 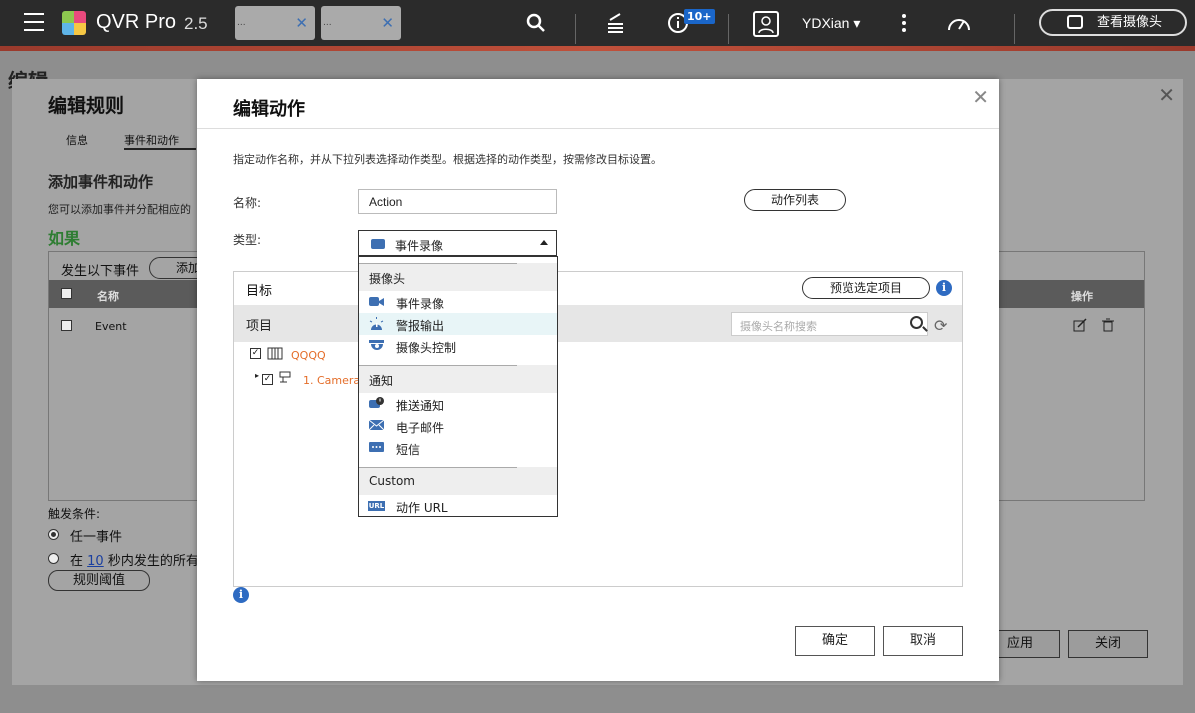 I want to click on dialog-description: 指定动作名称，并从下拉列表选择动作类型。根据选择的动作类型，按需修改目标设置。, so click(x=447, y=159).